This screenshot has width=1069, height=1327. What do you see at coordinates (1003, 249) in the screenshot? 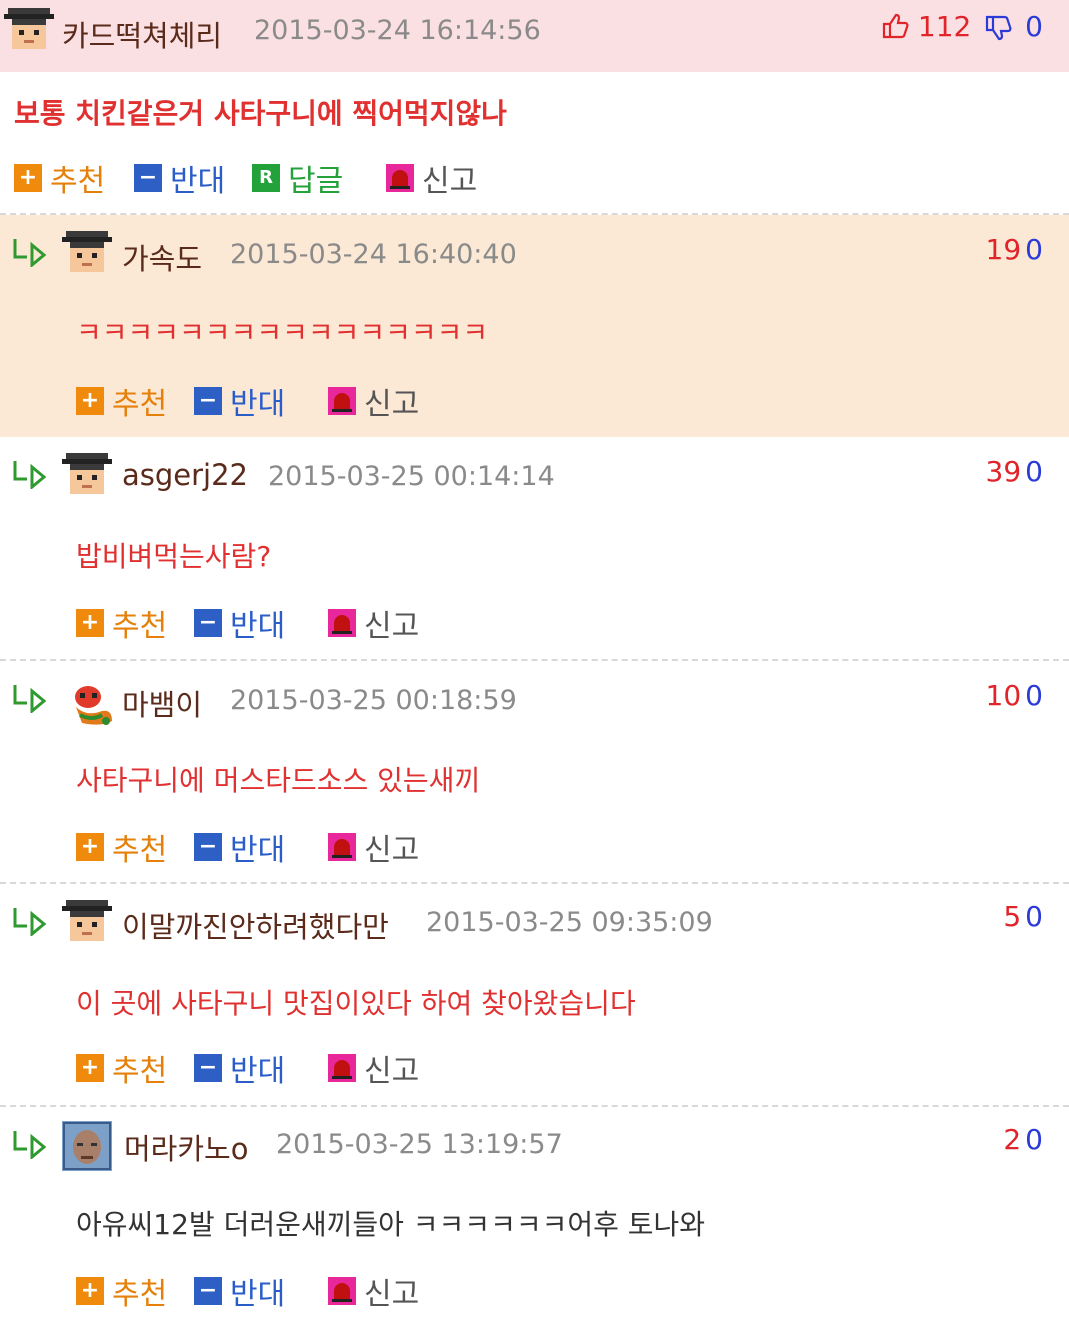
I see `up-count: 19` at bounding box center [1003, 249].